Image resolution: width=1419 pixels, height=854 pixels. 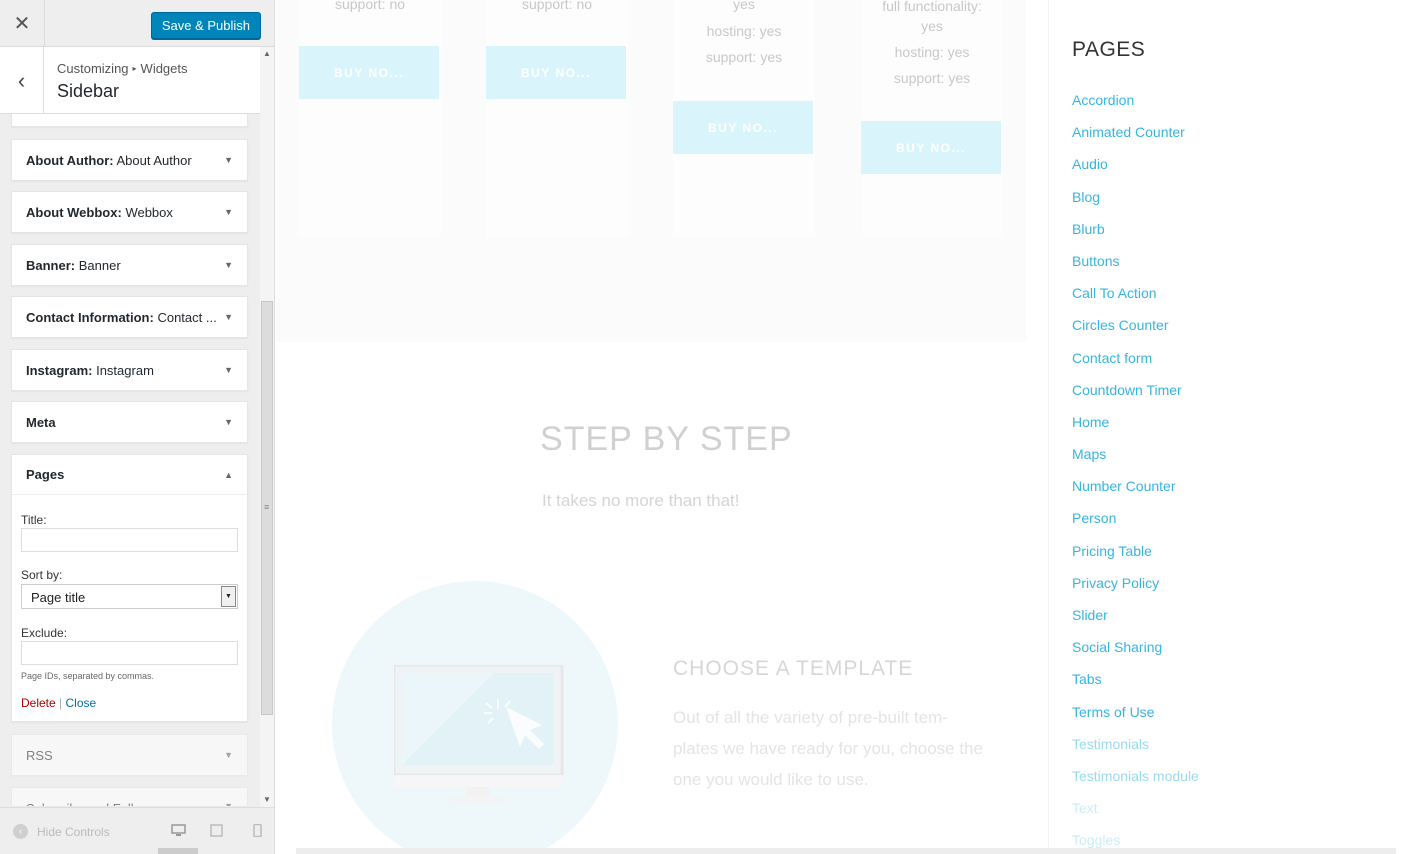 I want to click on page-link: Social Sharing, so click(x=1135, y=655).